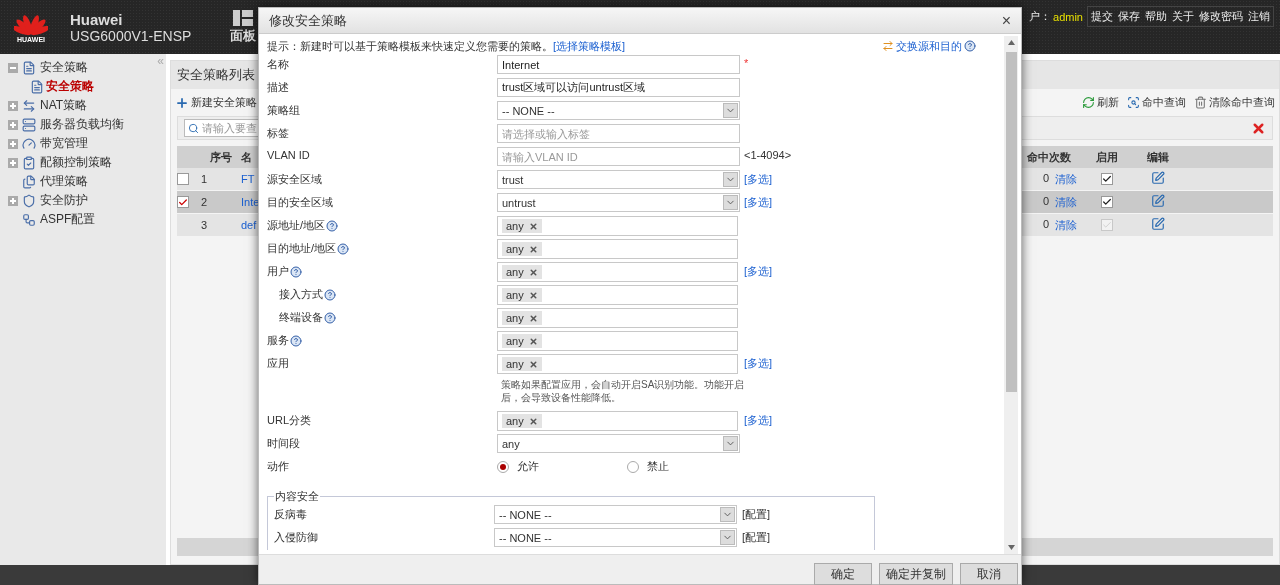 The image size is (1280, 585). I want to click on group-legend: 内容安全, so click(297, 496).